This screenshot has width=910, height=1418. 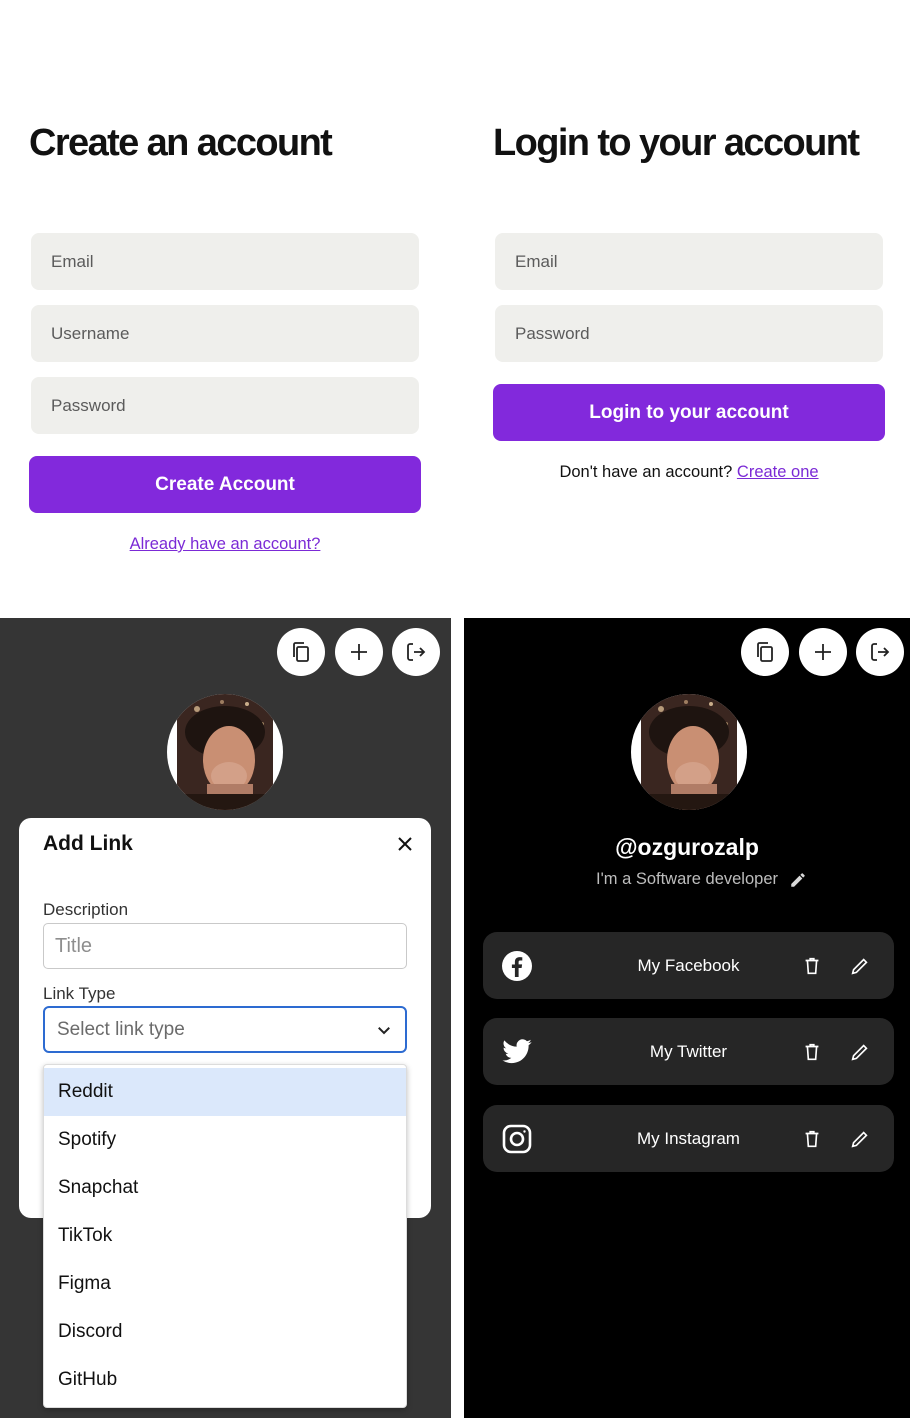 I want to click on link-label: My Twitter, so click(x=688, y=1051).